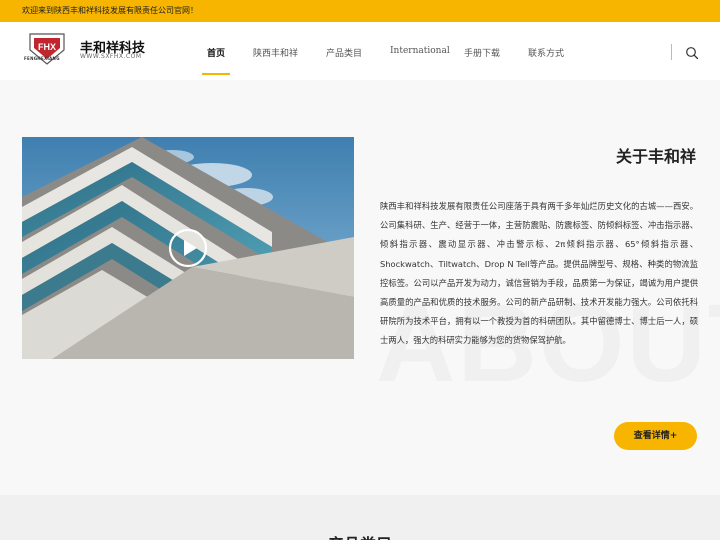  I want to click on brand-url: WWW.SXFHX.COM, so click(111, 56).